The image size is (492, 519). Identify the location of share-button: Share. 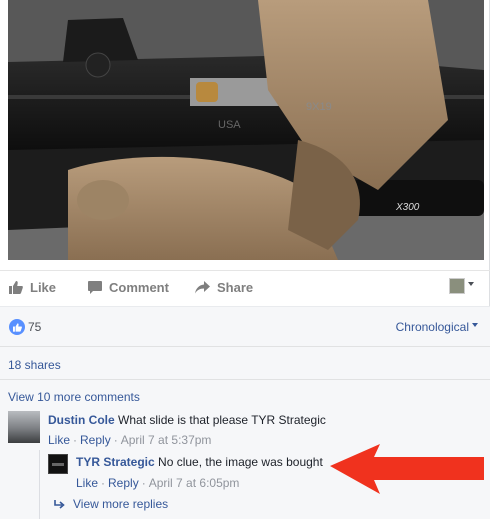
(224, 287).